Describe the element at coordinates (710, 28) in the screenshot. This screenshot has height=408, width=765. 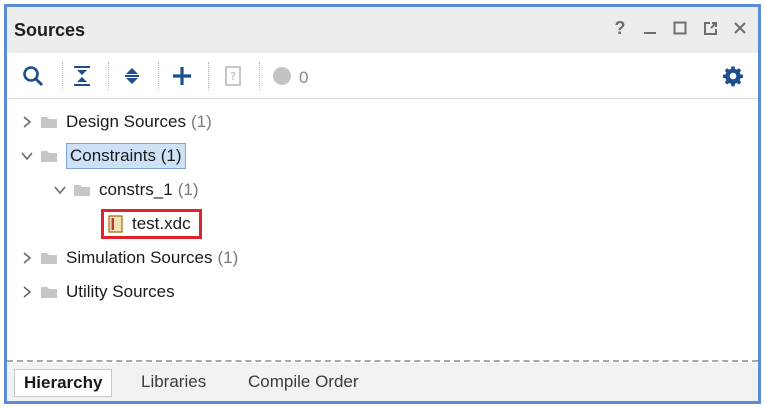
I see `float-icon` at that location.